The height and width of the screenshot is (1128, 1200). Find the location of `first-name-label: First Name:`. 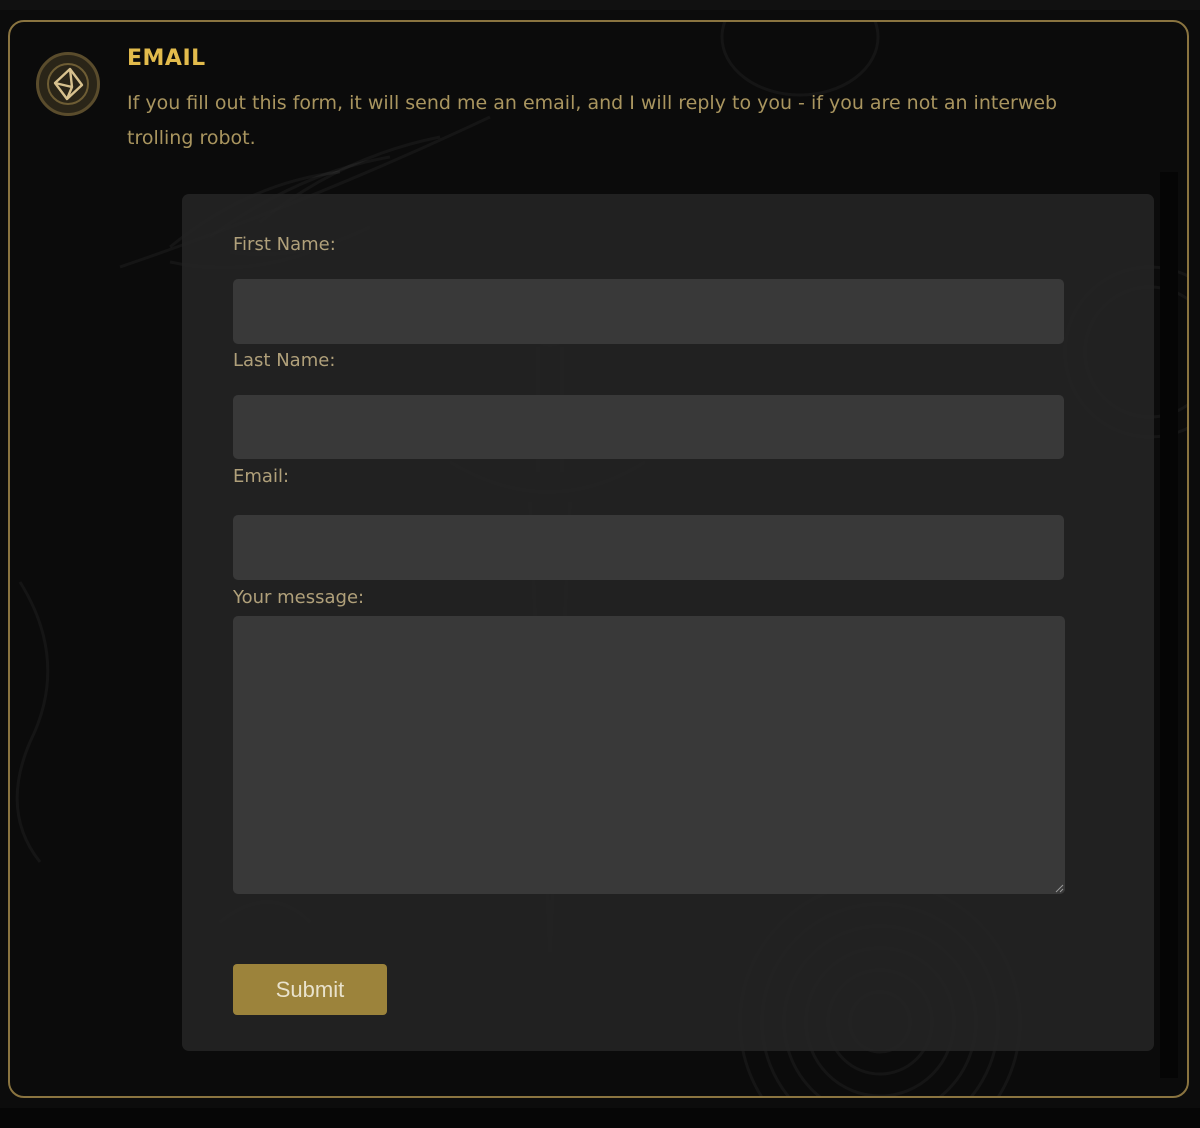

first-name-label: First Name: is located at coordinates (284, 244).